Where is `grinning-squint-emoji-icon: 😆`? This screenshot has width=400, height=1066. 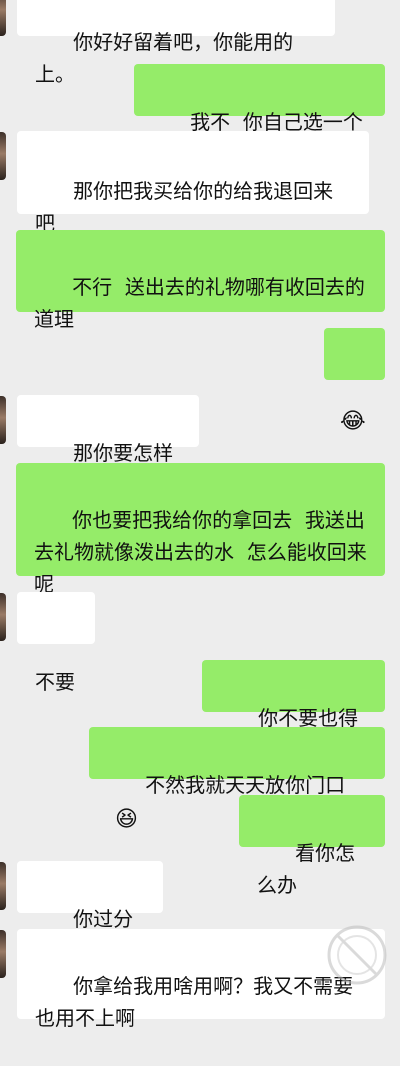
grinning-squint-emoji-icon: 😆 is located at coordinates (126, 819).